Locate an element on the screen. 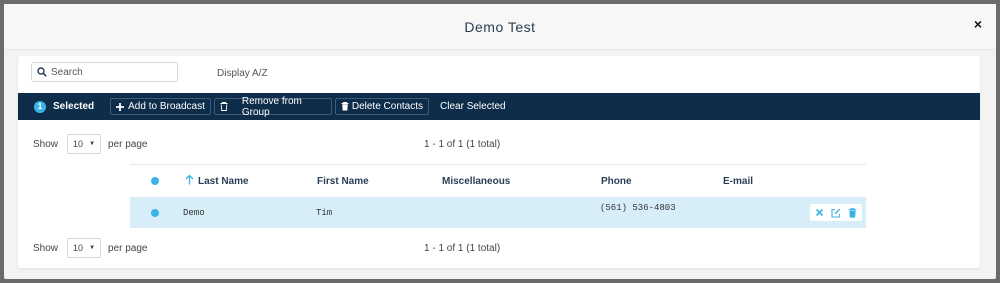 The image size is (1000, 283). pager-top: Show 10 ▼ per page 1 - 1 of 1 (1 total) is located at coordinates (500, 144).